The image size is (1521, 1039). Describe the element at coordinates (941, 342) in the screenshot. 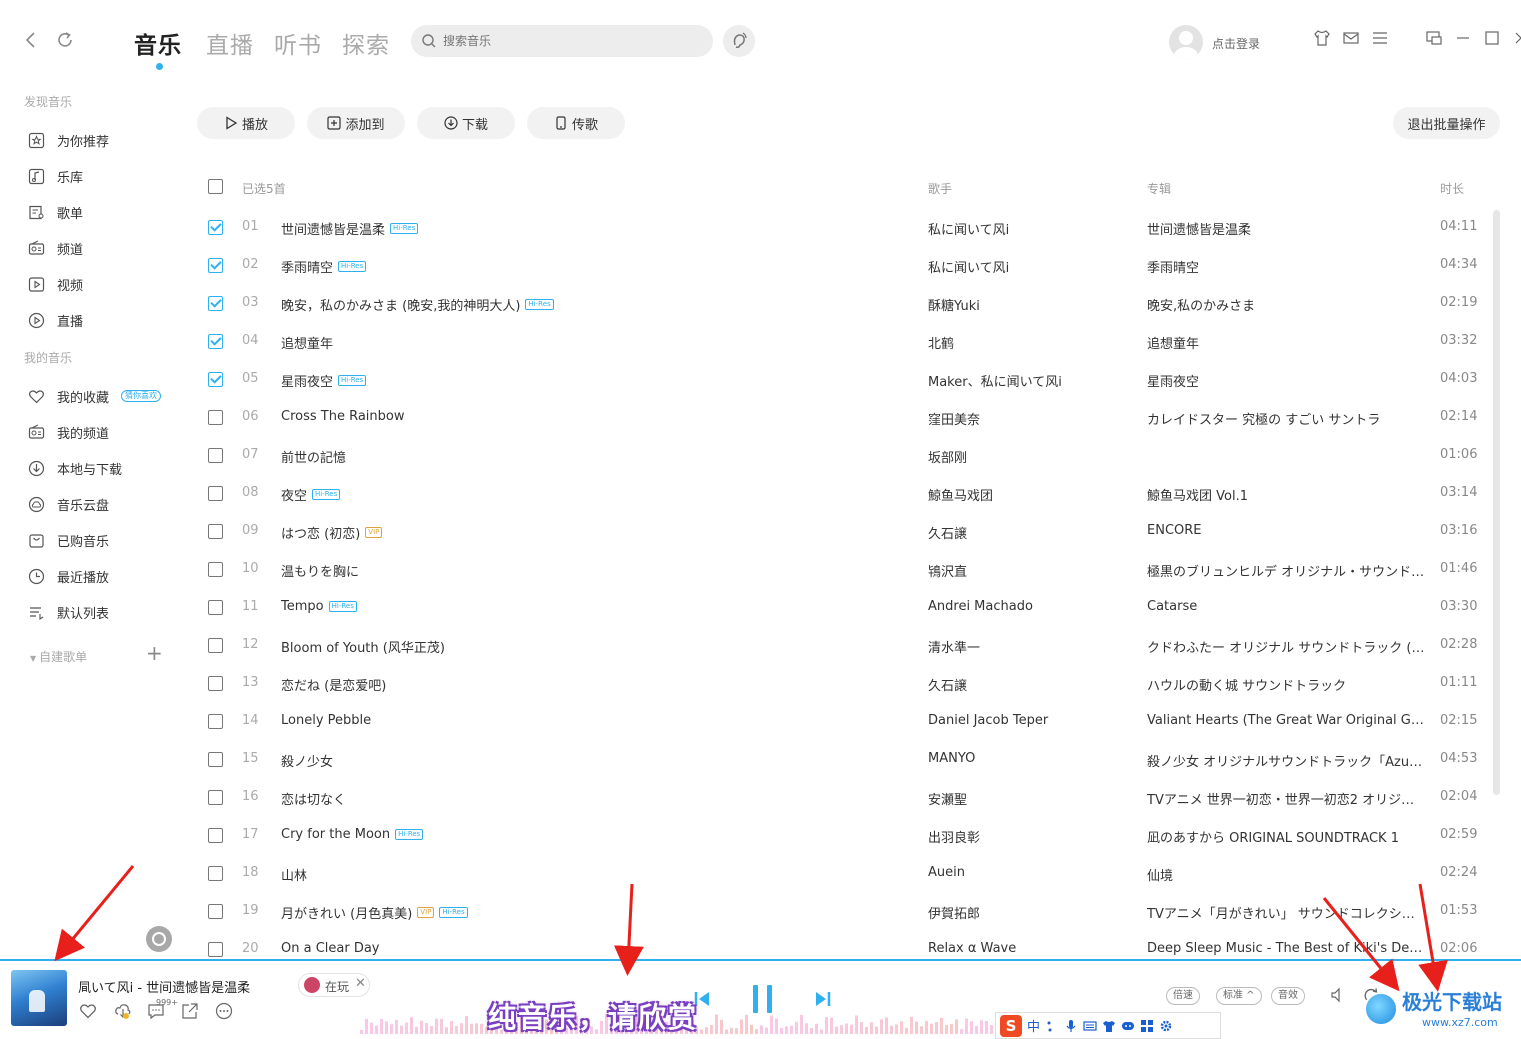

I see `song-artist: 北鹤` at that location.